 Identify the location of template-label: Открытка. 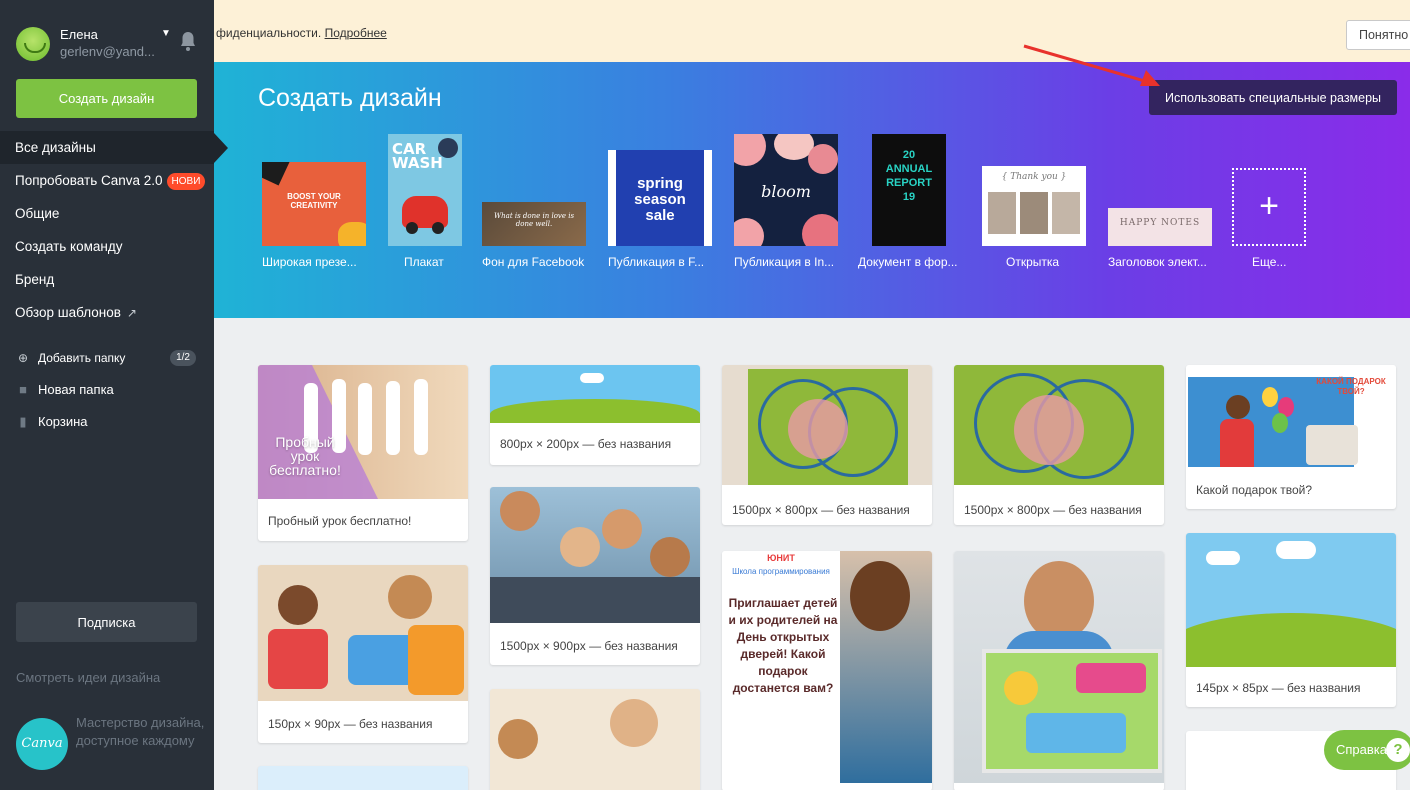
(1033, 262).